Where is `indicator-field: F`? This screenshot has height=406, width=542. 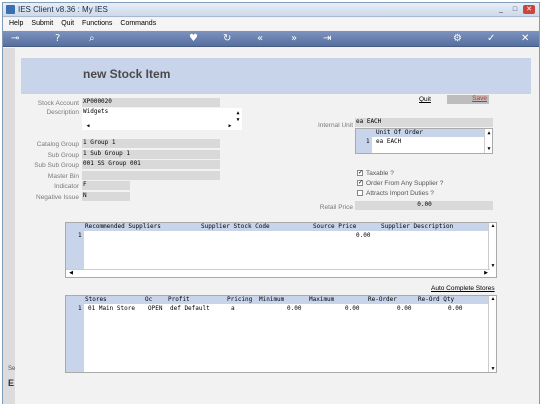 indicator-field: F is located at coordinates (106, 185).